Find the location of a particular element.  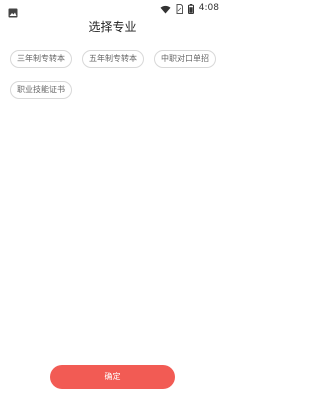

confirm-button: 确定 is located at coordinates (112, 377).